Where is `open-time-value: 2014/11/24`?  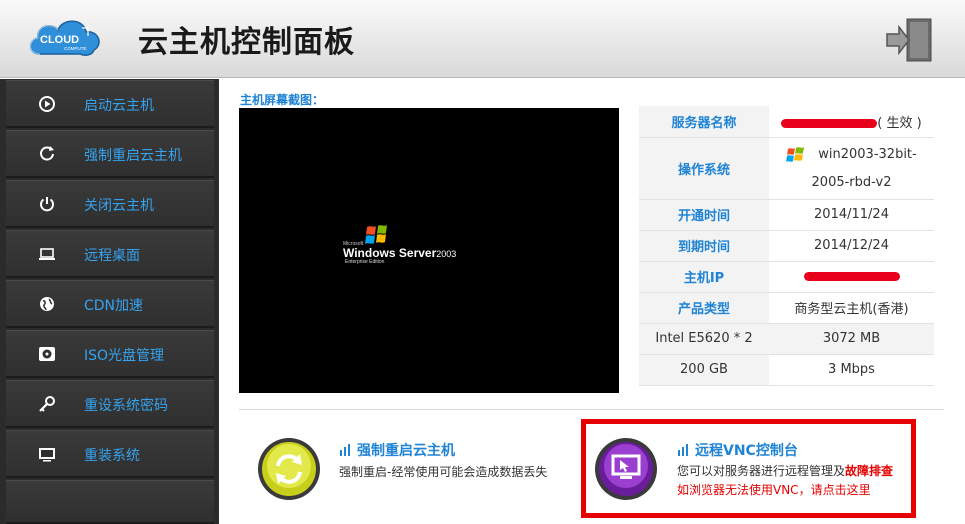 open-time-value: 2014/11/24 is located at coordinates (851, 215).